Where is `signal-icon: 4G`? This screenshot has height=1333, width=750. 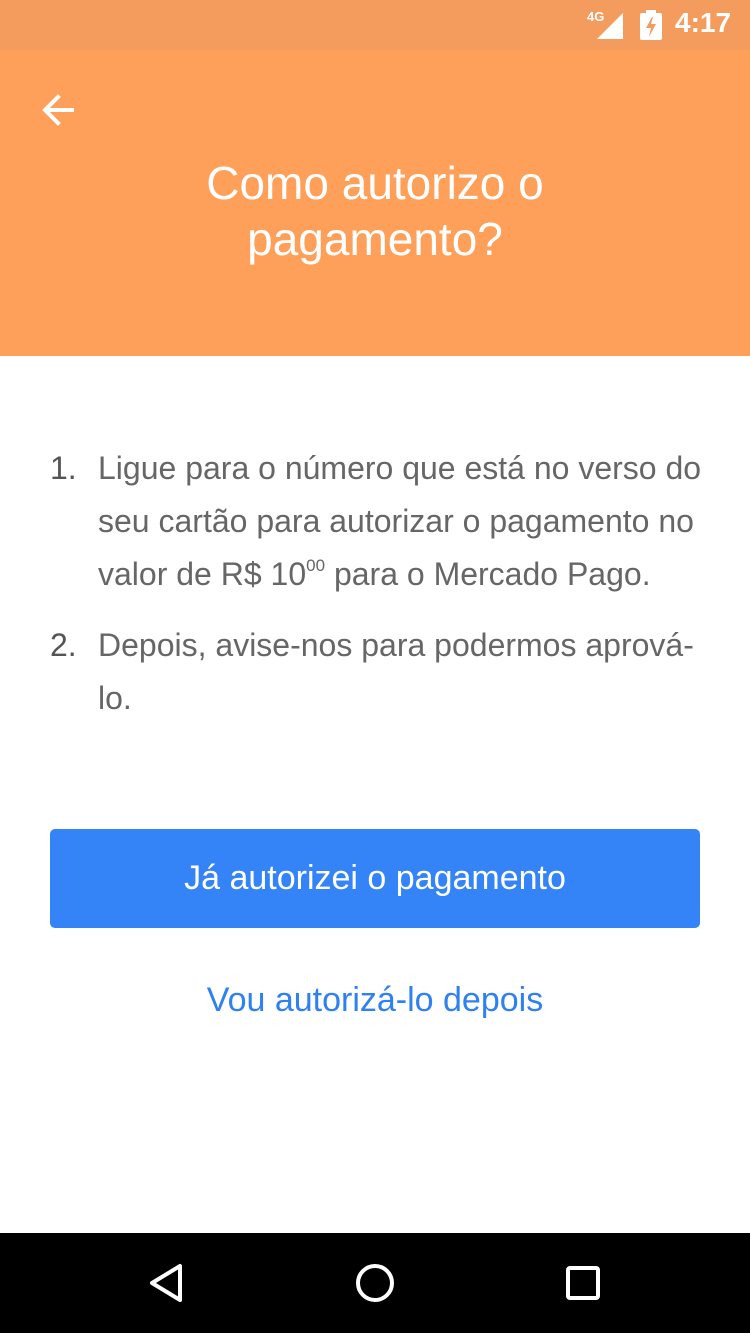
signal-icon: 4G is located at coordinates (606, 25).